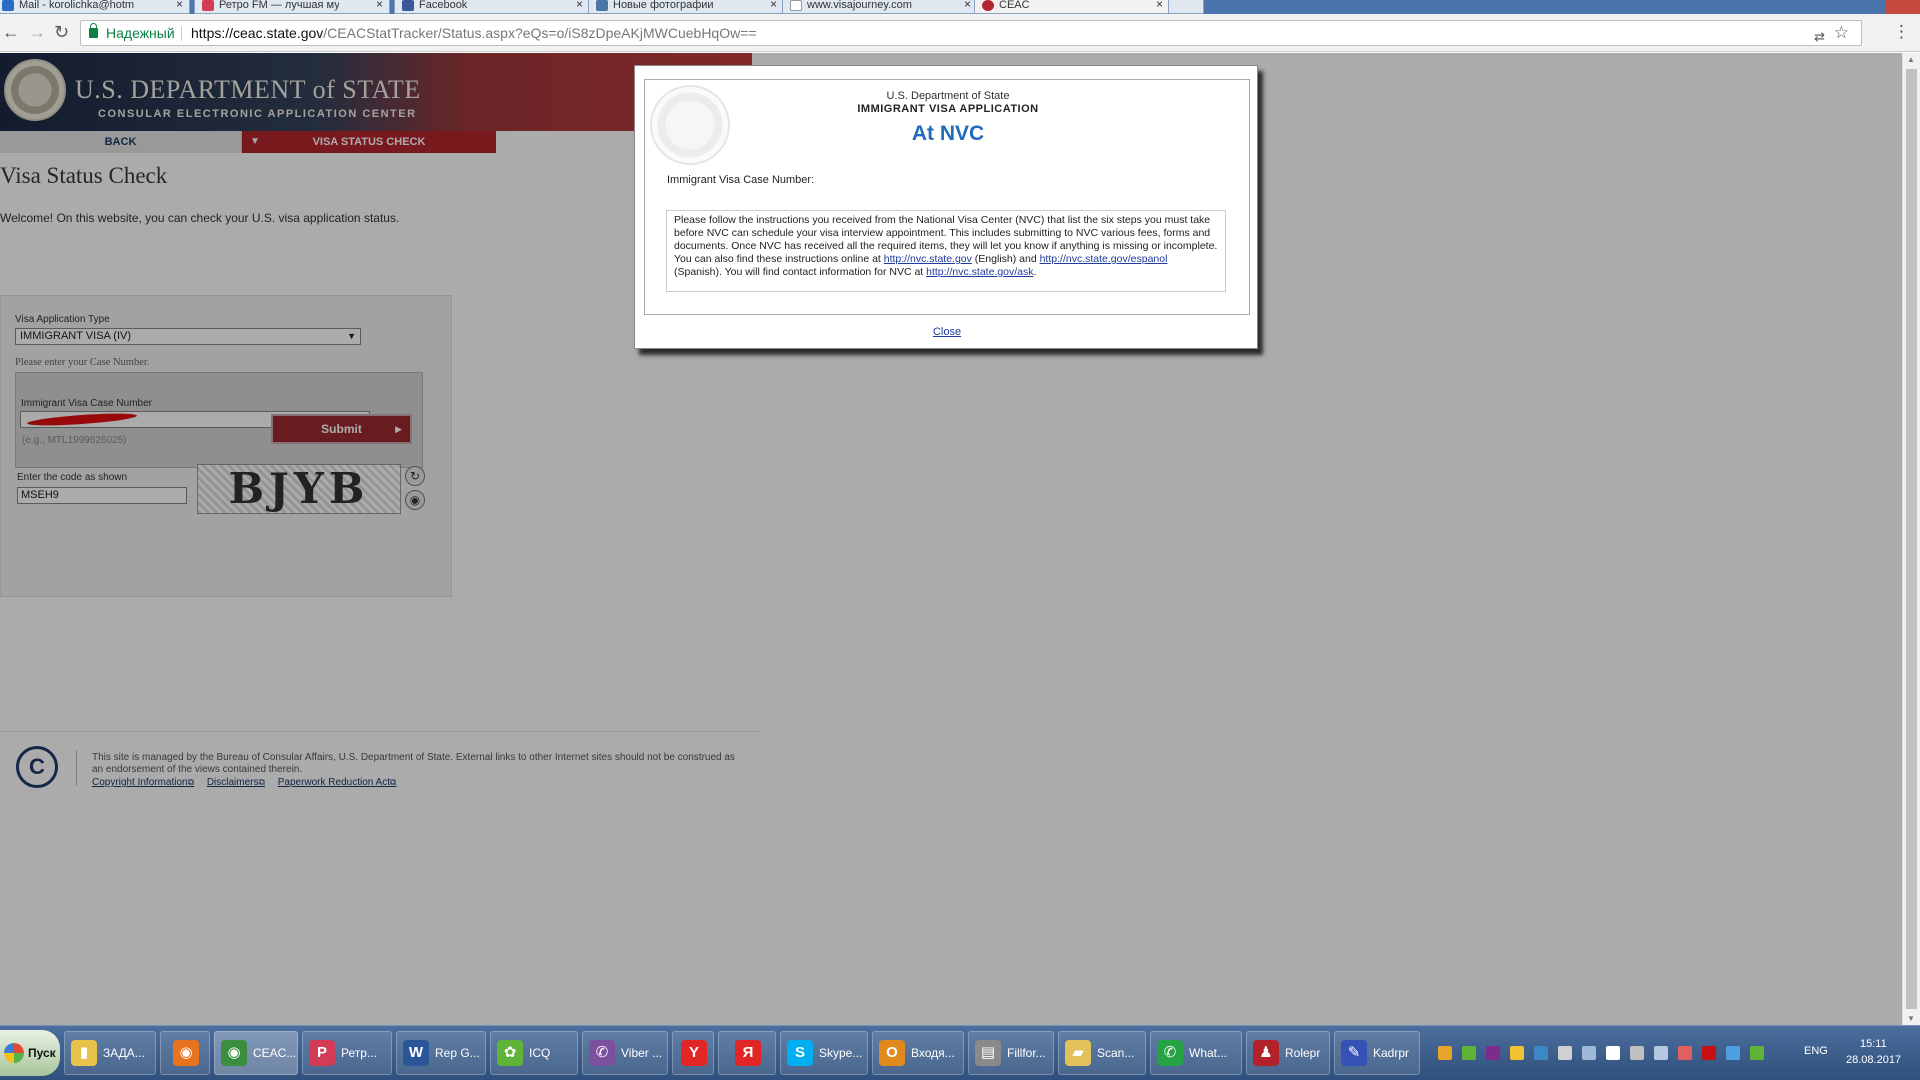  What do you see at coordinates (948, 109) in the screenshot?
I see `dialog-application-type: IMMIGRANT VISA APPLICATION` at bounding box center [948, 109].